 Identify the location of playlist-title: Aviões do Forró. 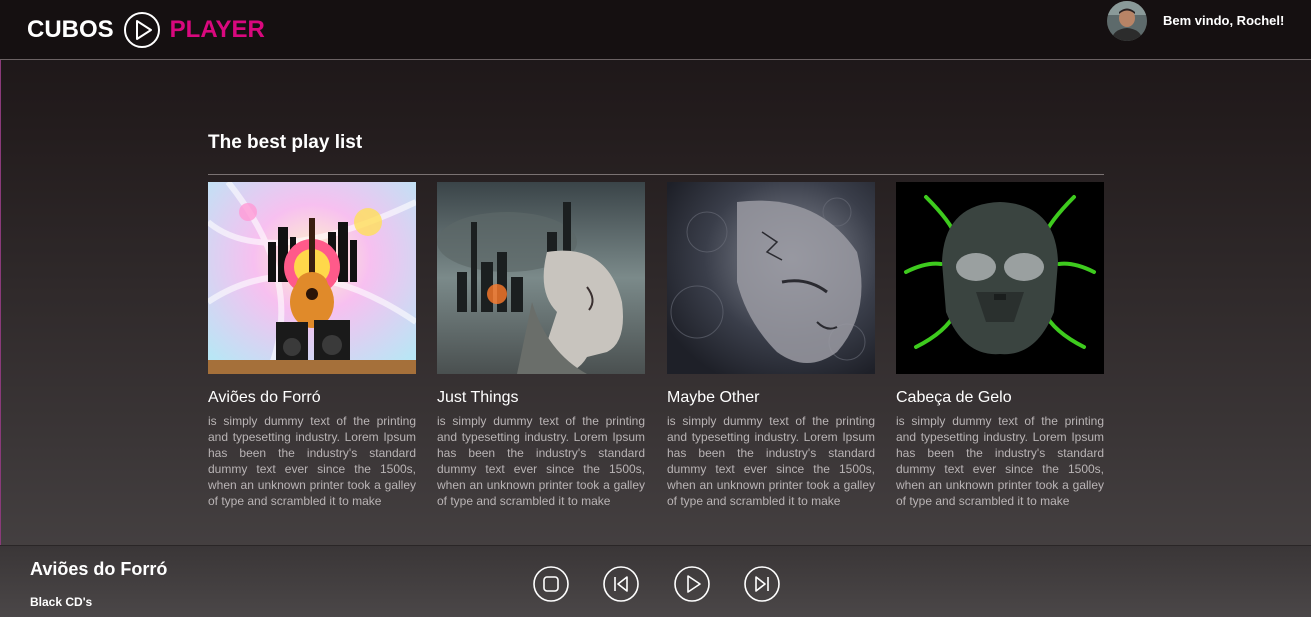
(312, 398).